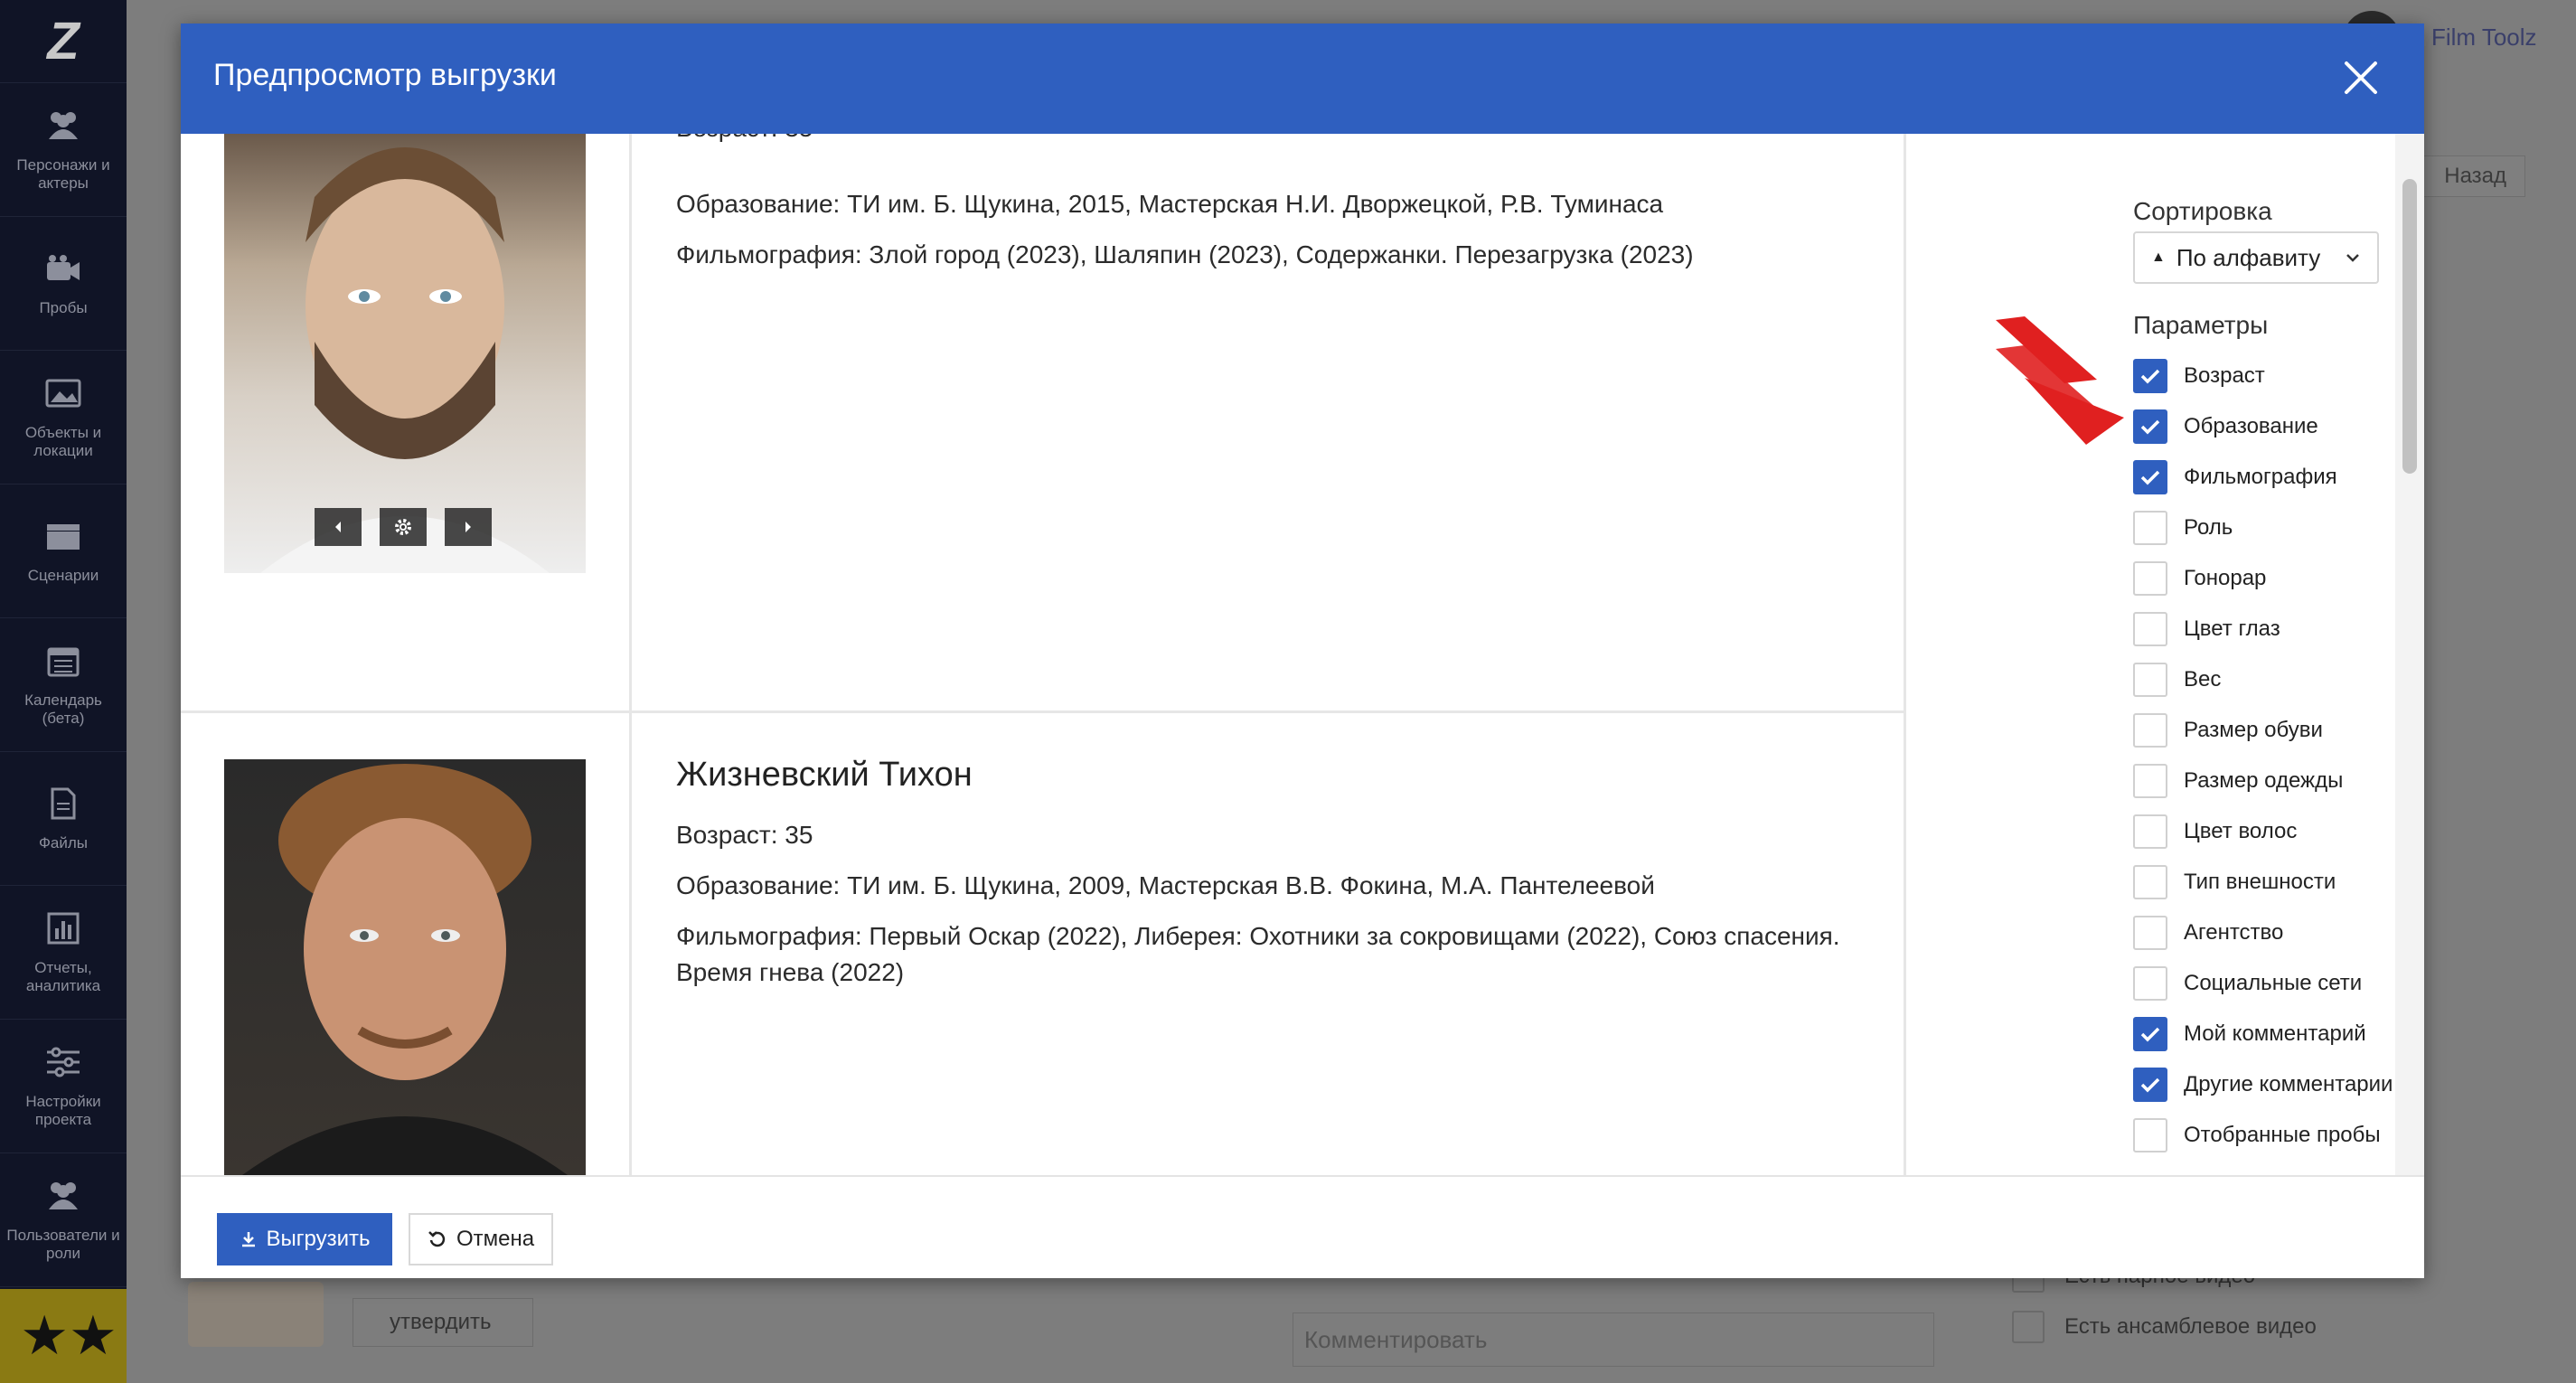  Describe the element at coordinates (2361, 78) in the screenshot. I see `close-icon` at that location.